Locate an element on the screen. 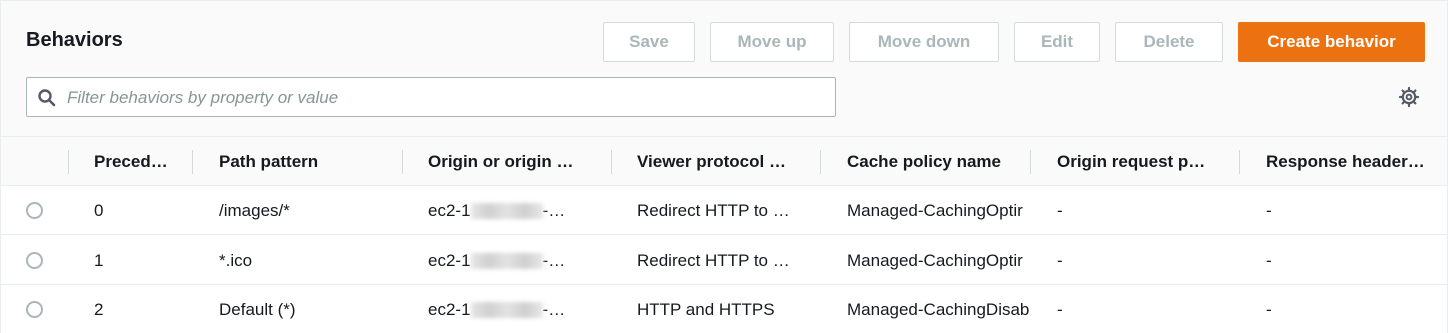  delete-button: Delete is located at coordinates (1169, 42).